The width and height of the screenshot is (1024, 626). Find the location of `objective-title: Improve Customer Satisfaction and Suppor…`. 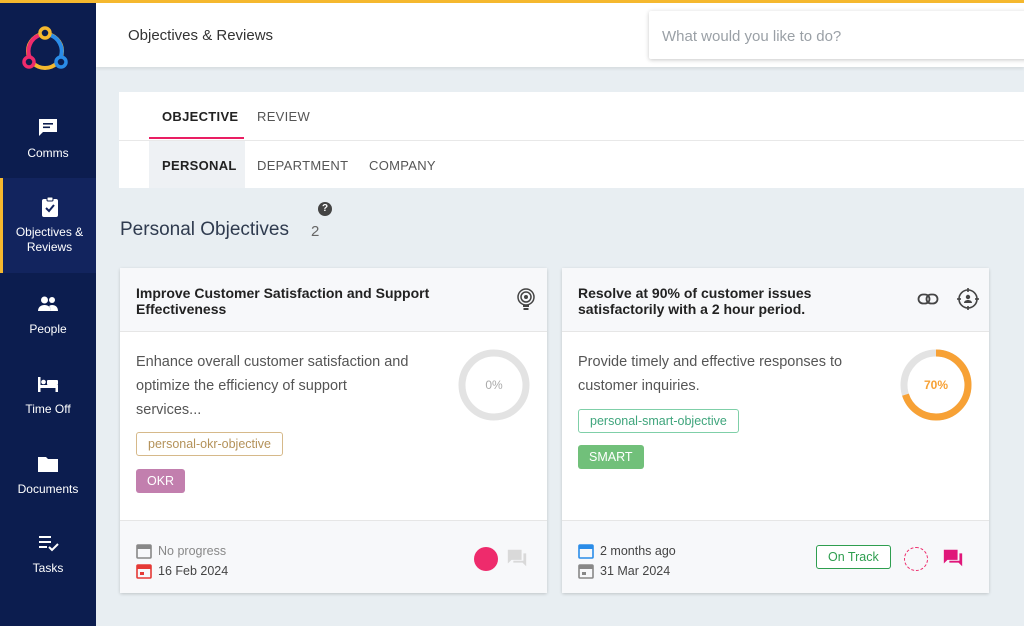

objective-title: Improve Customer Satisfaction and Suppor… is located at coordinates (311, 301).